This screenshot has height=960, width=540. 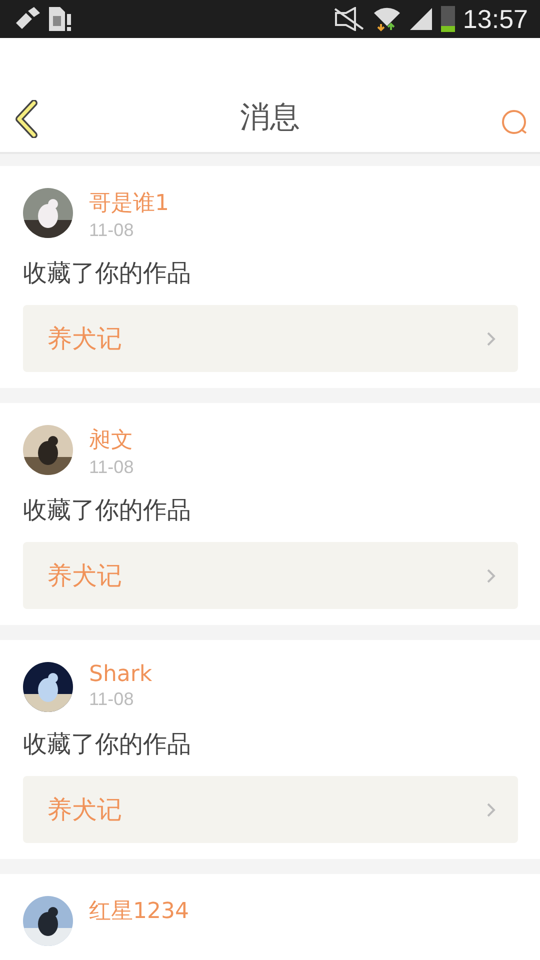 What do you see at coordinates (129, 203) in the screenshot?
I see `user-name: 哥是谁1` at bounding box center [129, 203].